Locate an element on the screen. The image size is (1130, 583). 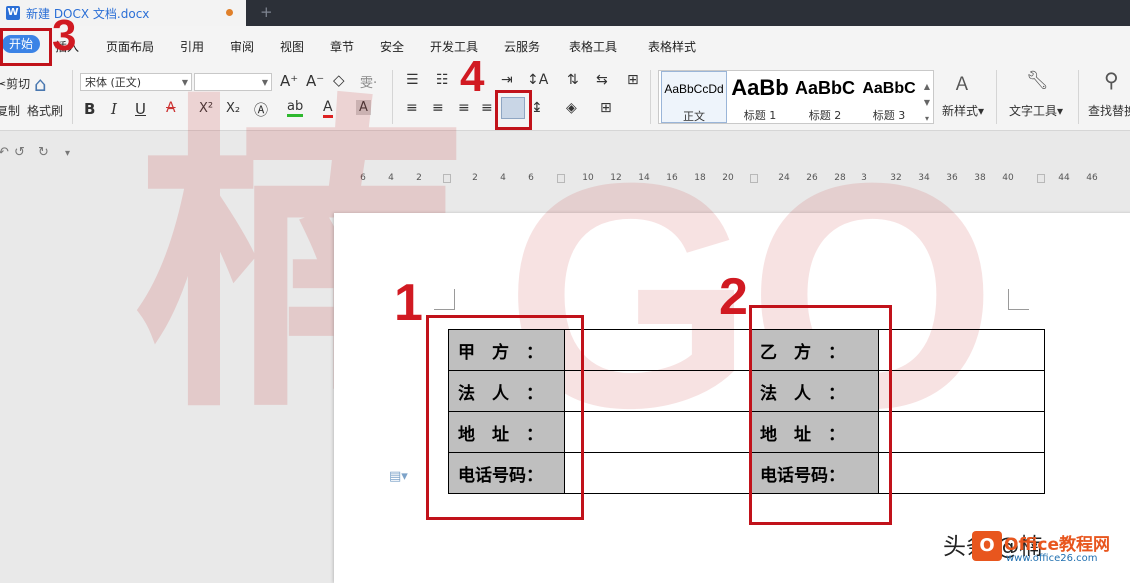
borders-icon: ⊞ is located at coordinates (606, 108).